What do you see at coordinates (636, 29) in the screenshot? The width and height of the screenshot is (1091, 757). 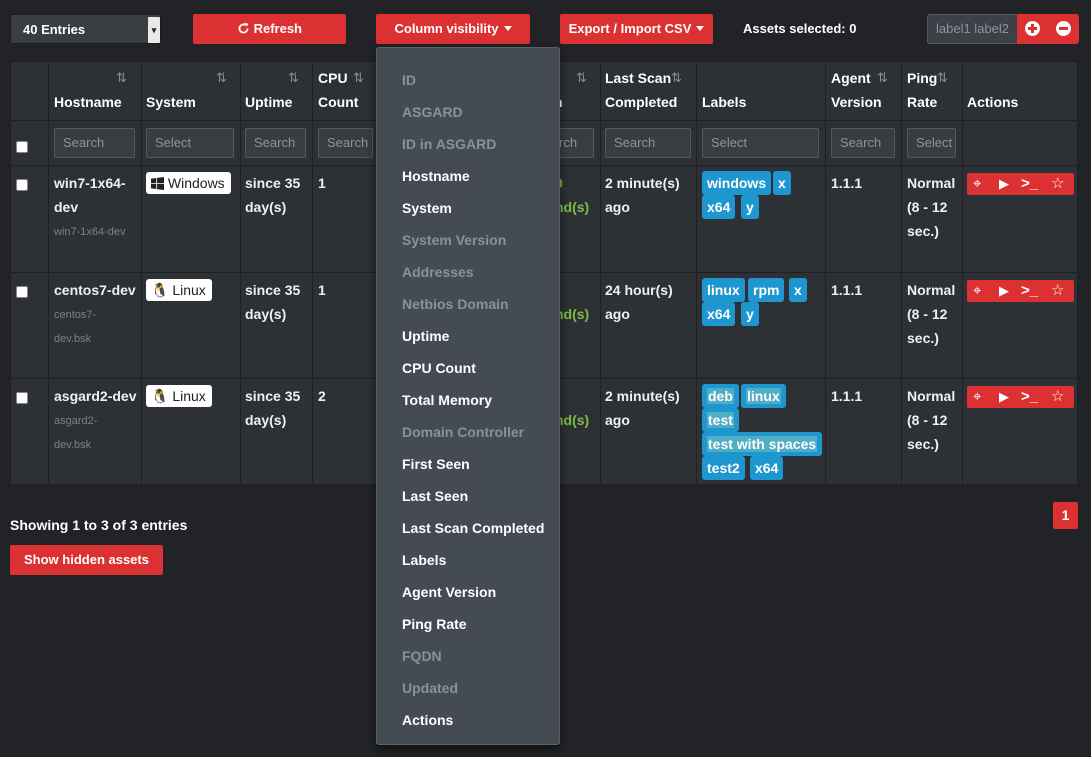 I see `export-import-csv-button: Export / Import CSV` at bounding box center [636, 29].